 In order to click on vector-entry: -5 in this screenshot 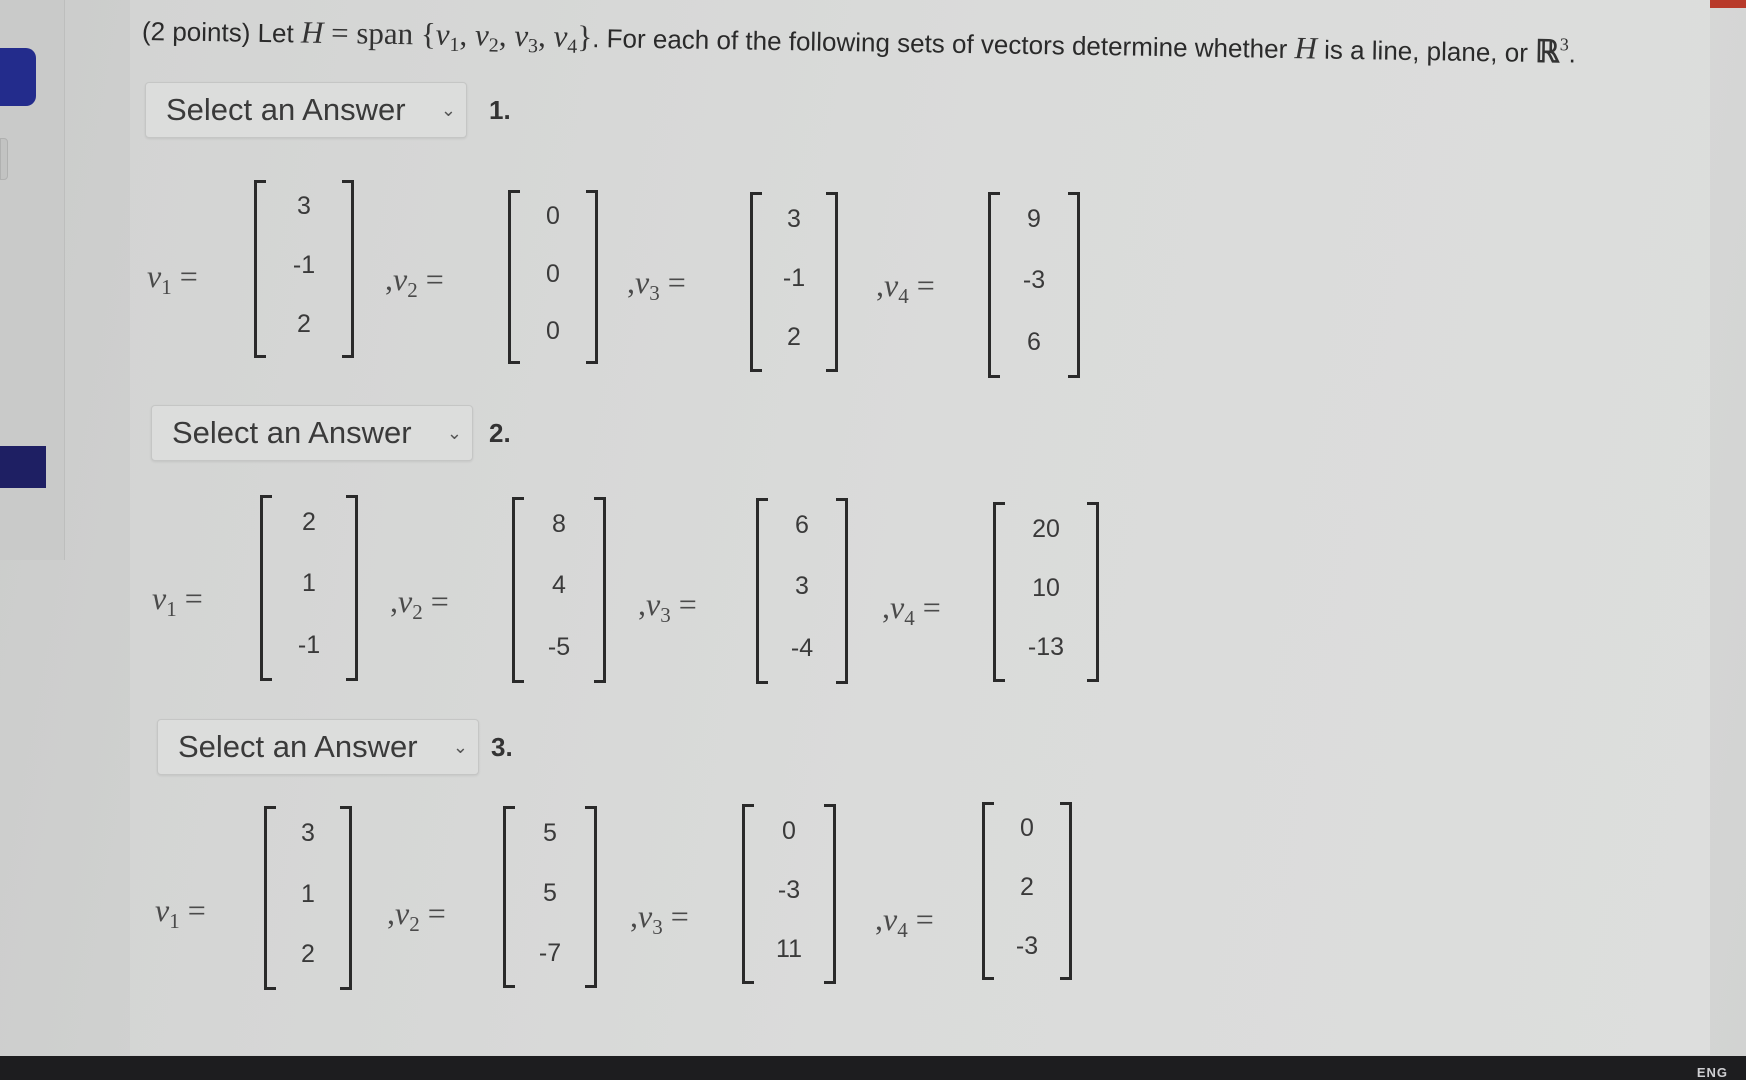, I will do `click(559, 646)`.